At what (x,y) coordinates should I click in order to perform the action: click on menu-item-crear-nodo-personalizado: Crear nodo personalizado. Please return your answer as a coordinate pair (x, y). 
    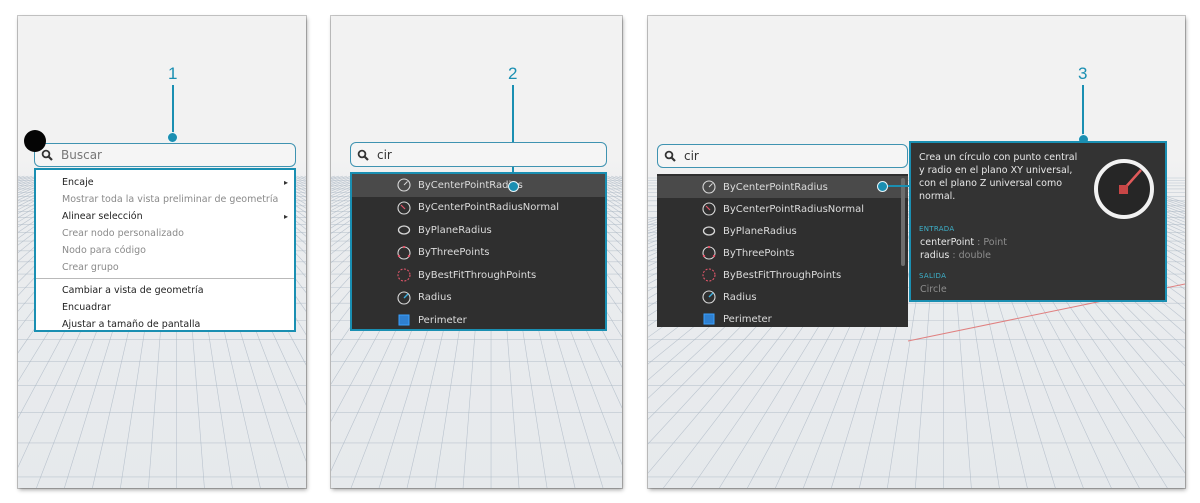
    Looking at the image, I should click on (165, 233).